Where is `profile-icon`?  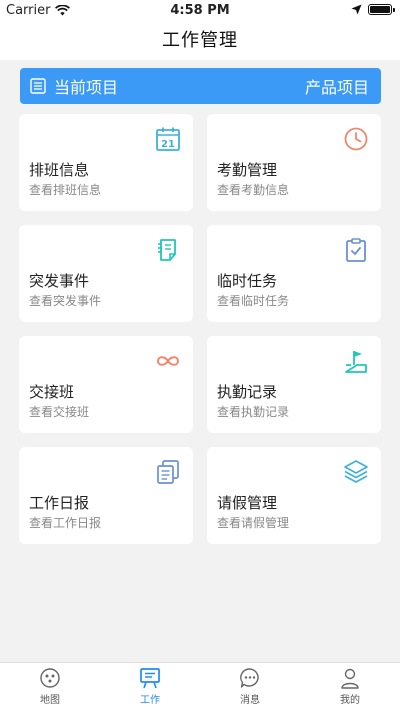 profile-icon is located at coordinates (350, 678).